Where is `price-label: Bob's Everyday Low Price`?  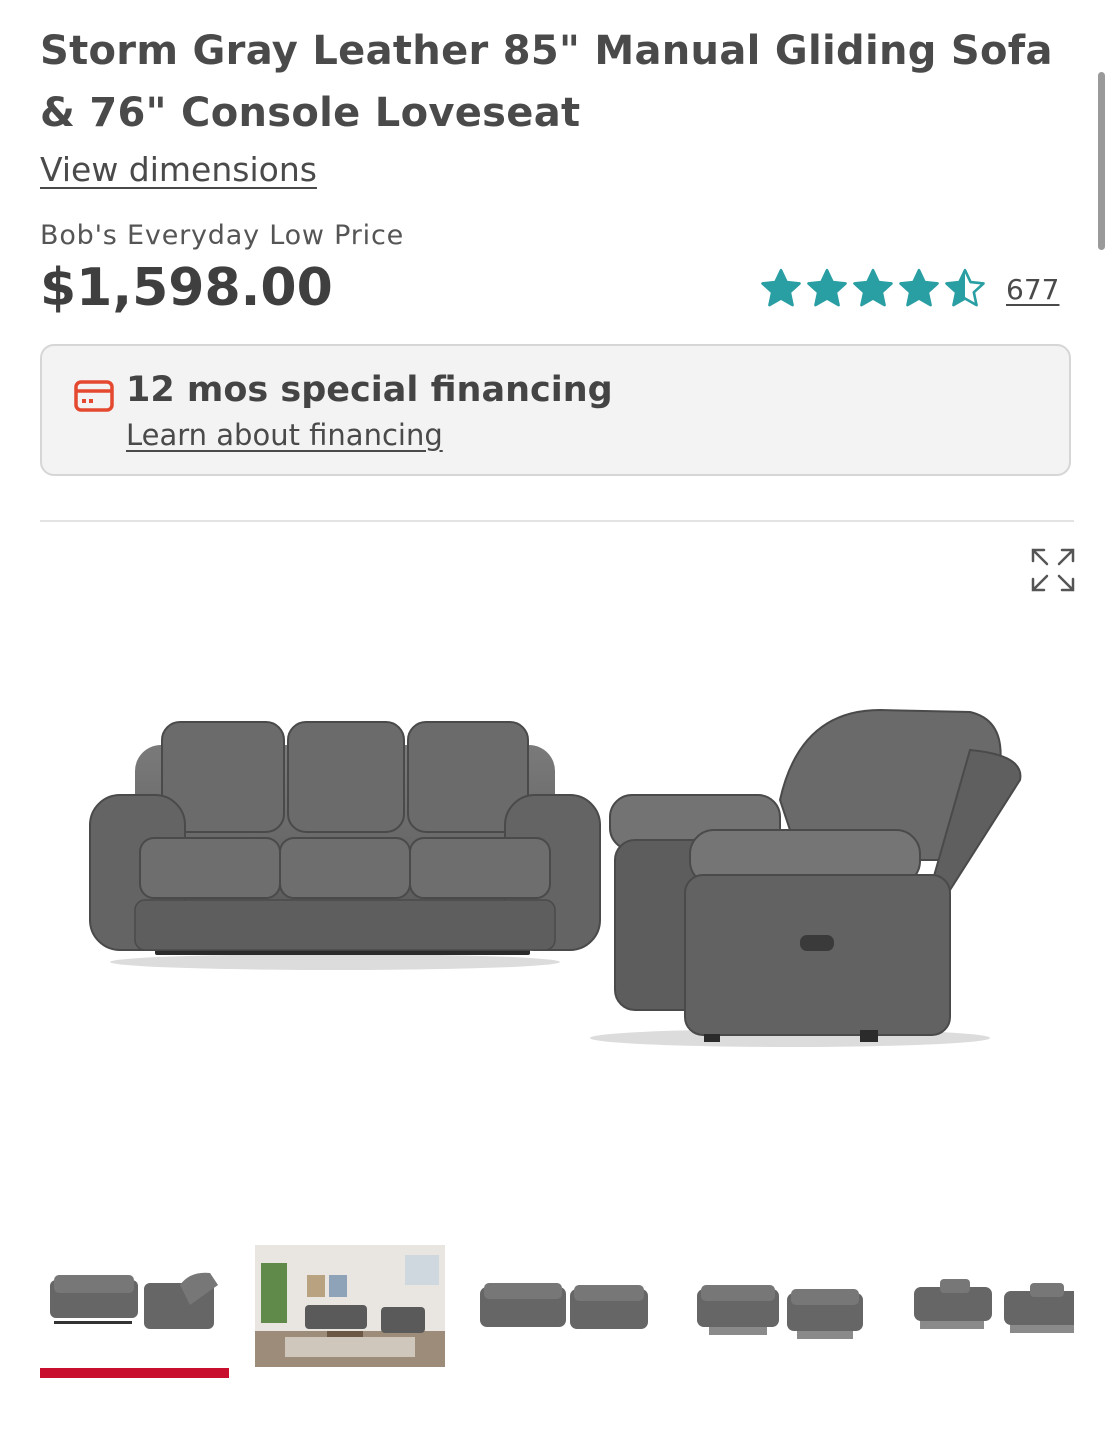 price-label: Bob's Everyday Low Price is located at coordinates (222, 235).